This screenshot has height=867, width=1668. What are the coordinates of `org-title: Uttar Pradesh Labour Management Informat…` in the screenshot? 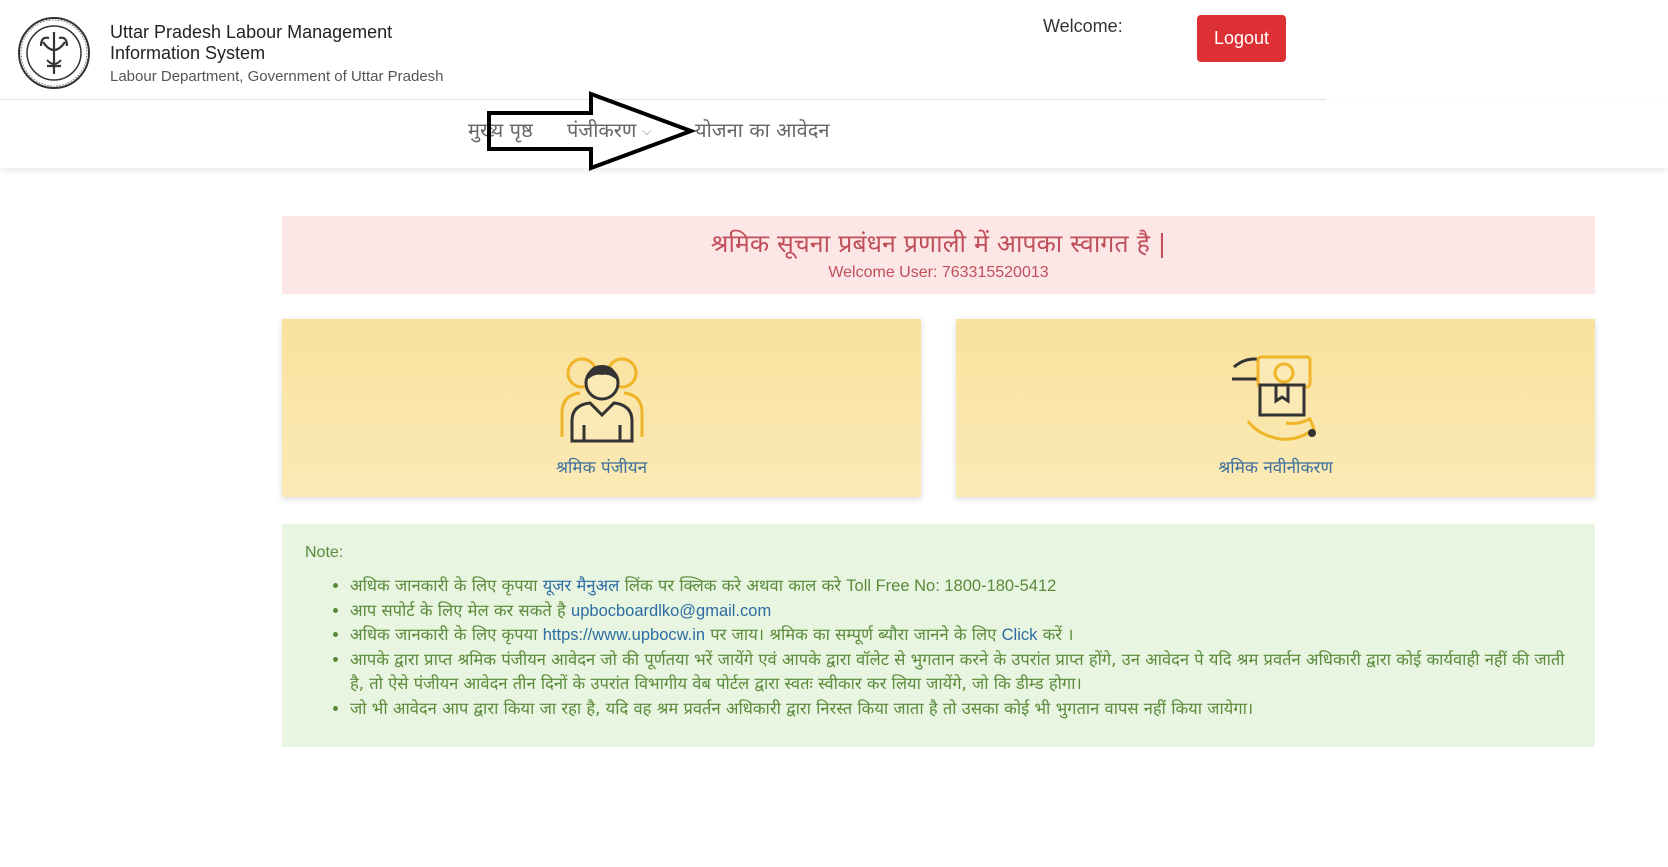 It's located at (251, 42).